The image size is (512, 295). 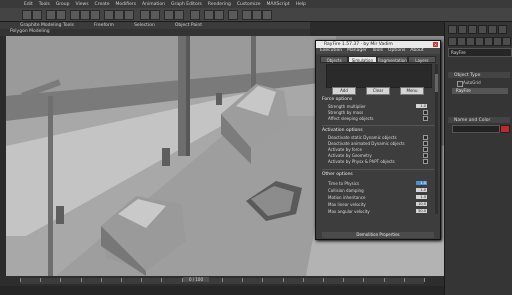 What do you see at coordinates (421, 211) in the screenshot?
I see `max-angular-velocity-spinner: 50.0` at bounding box center [421, 211].